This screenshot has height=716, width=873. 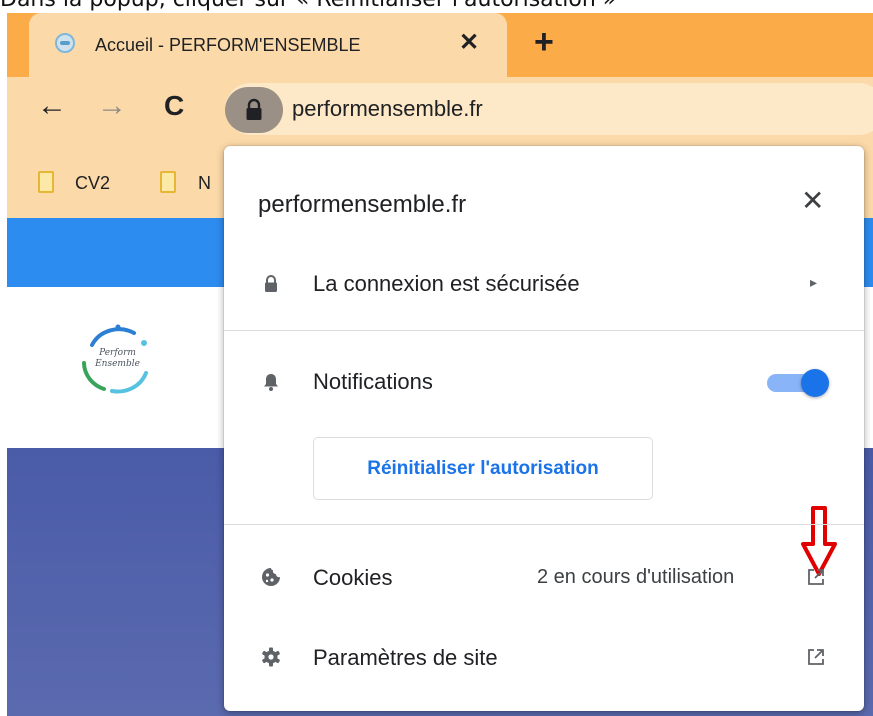 What do you see at coordinates (815, 383) in the screenshot?
I see `toggle-thumb` at bounding box center [815, 383].